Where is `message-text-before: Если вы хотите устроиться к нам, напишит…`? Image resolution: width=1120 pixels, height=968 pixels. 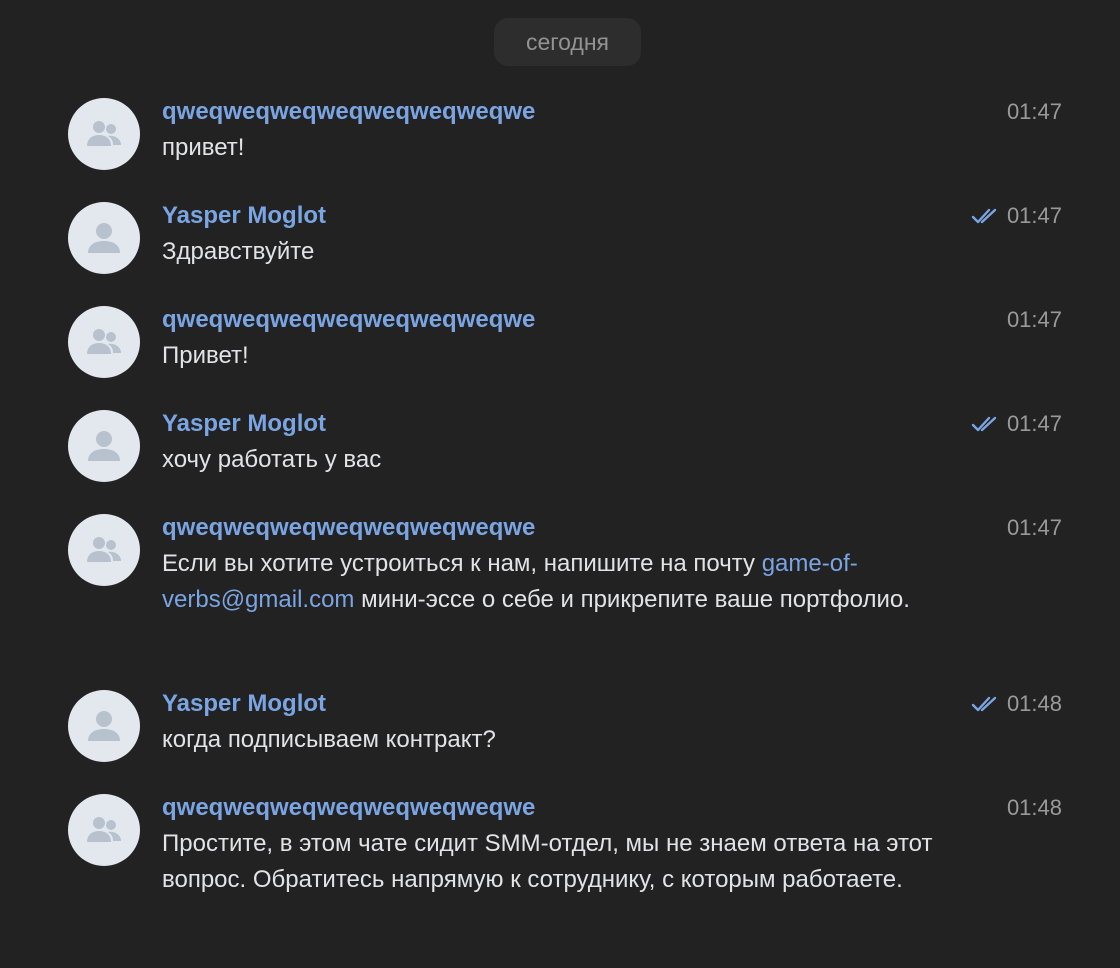 message-text-before: Если вы хотите устроиться к нам, напишит… is located at coordinates (462, 563).